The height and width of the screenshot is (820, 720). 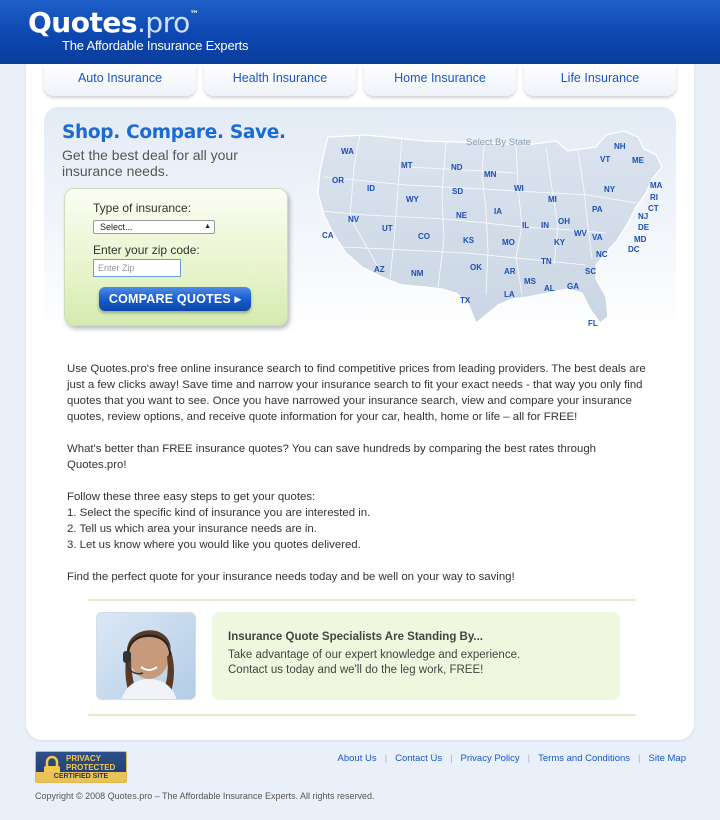 What do you see at coordinates (490, 227) in the screenshot?
I see `us-map-outline` at bounding box center [490, 227].